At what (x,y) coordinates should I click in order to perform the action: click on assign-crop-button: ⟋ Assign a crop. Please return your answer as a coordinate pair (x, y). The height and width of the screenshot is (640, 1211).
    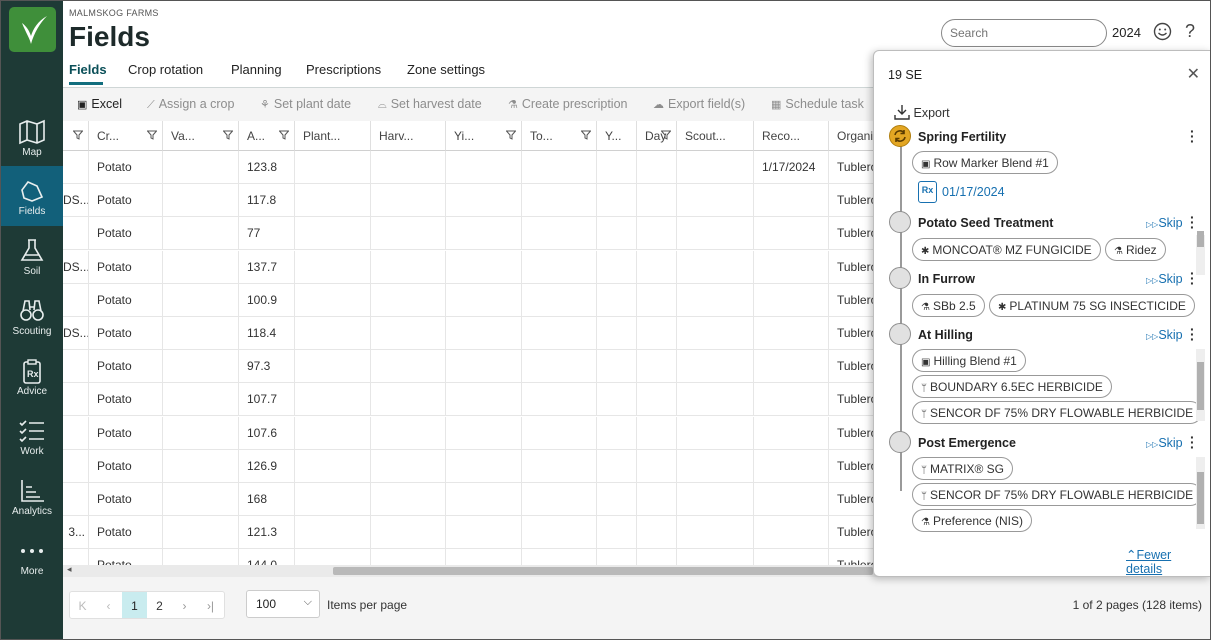
    Looking at the image, I should click on (190, 104).